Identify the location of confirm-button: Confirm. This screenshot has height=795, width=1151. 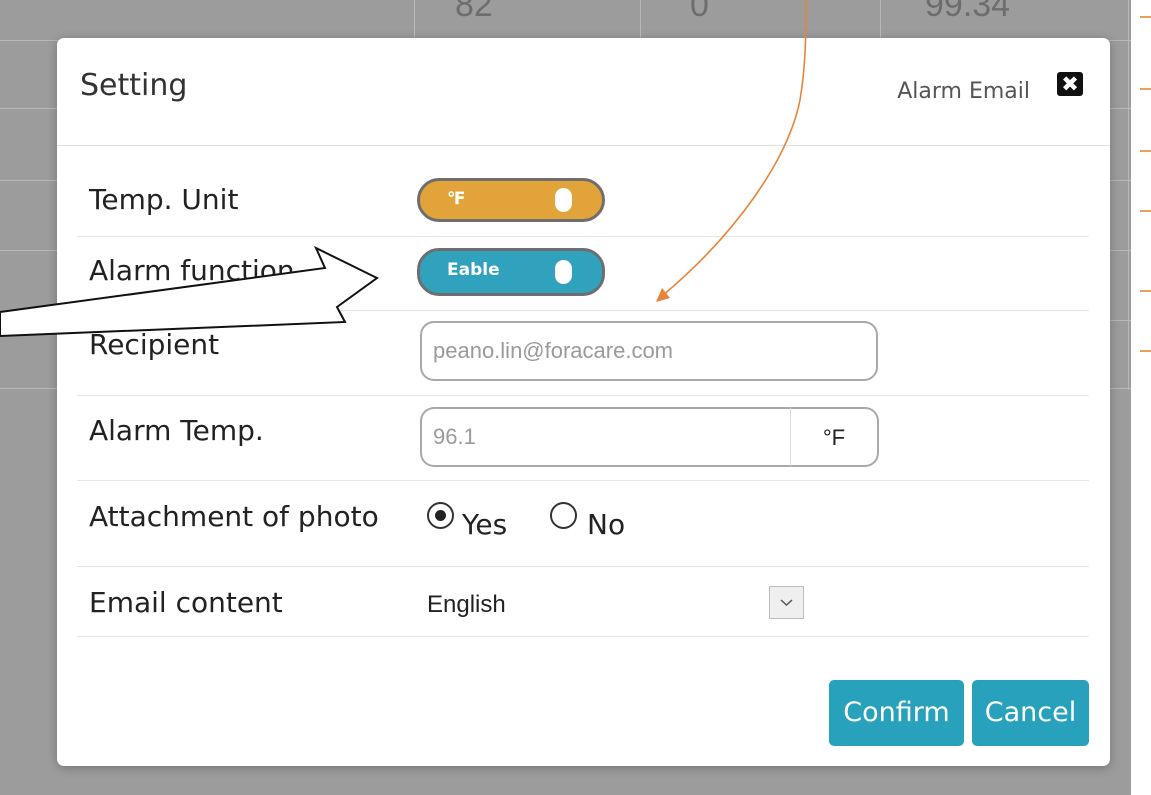
(896, 713).